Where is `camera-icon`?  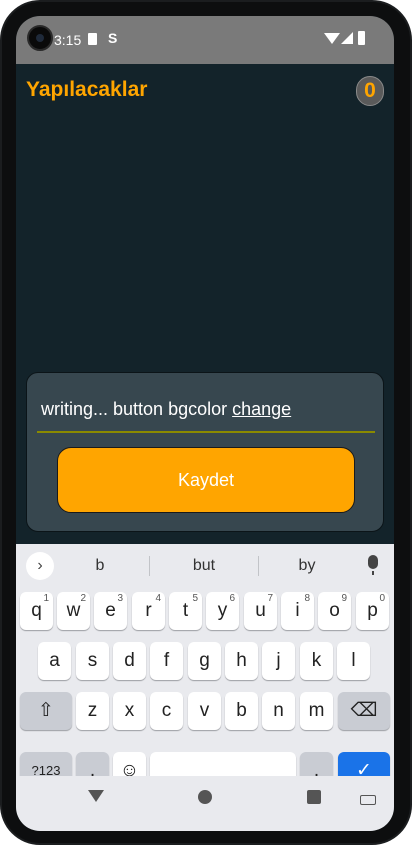
camera-icon is located at coordinates (40, 38).